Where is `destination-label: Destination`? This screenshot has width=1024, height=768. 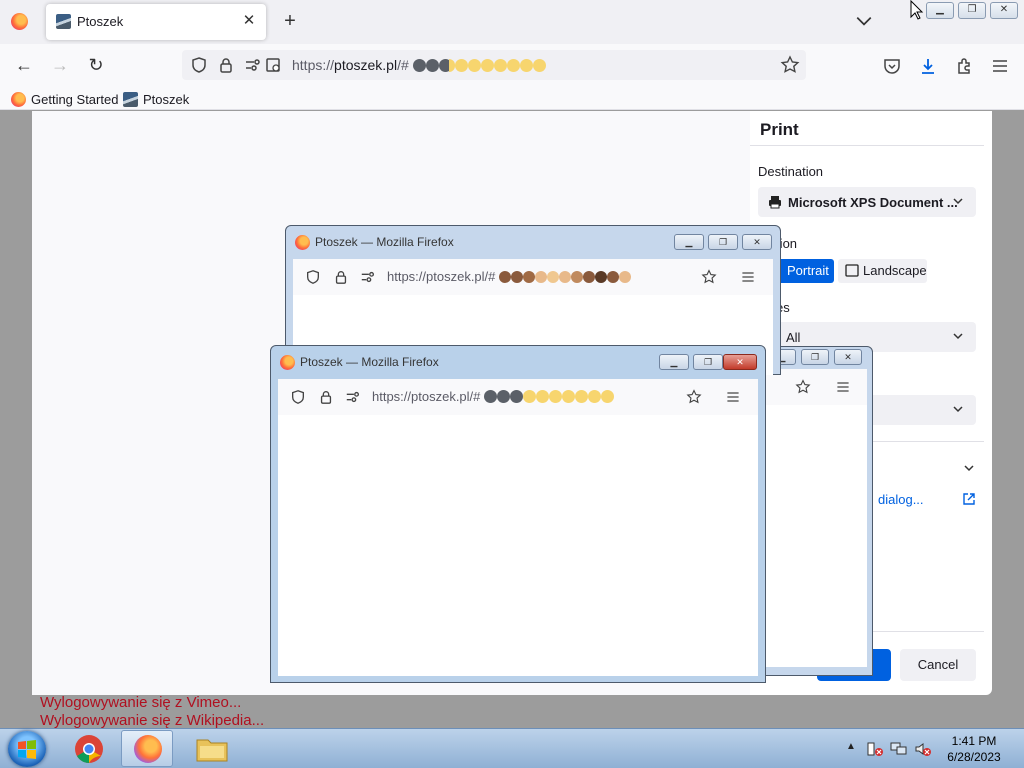 destination-label: Destination is located at coordinates (791, 171).